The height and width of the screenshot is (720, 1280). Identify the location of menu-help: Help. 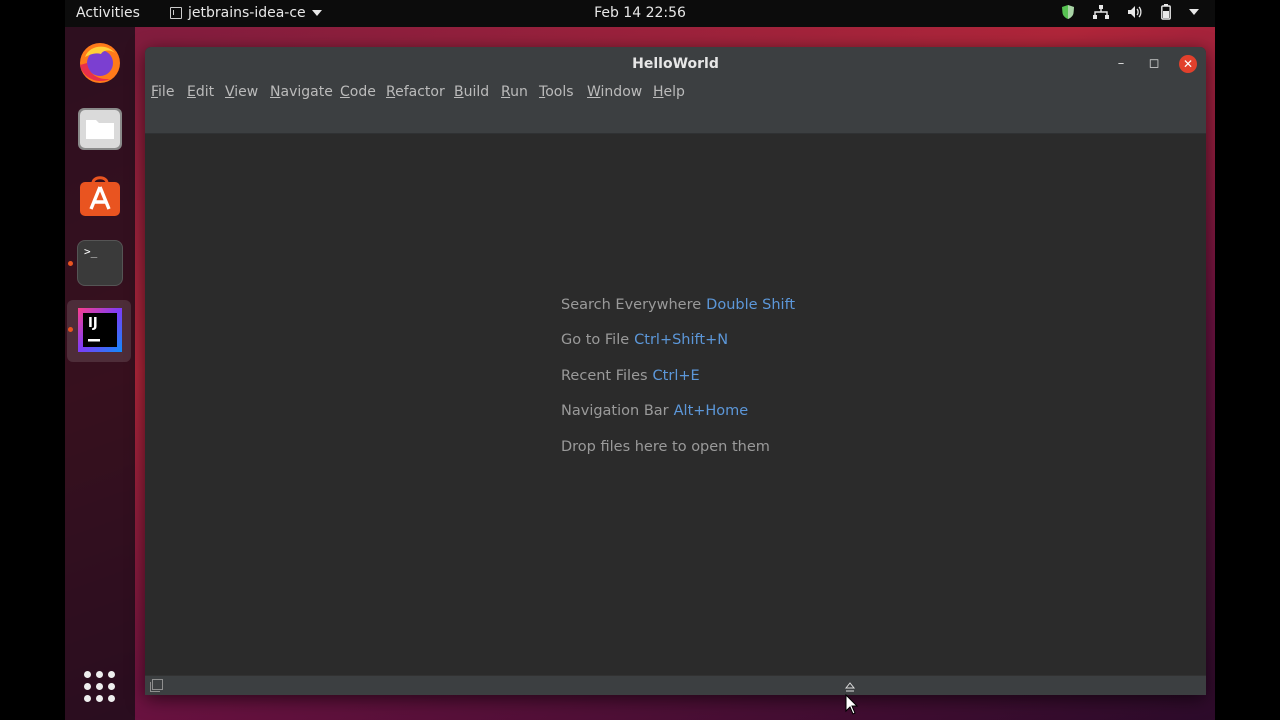
(669, 92).